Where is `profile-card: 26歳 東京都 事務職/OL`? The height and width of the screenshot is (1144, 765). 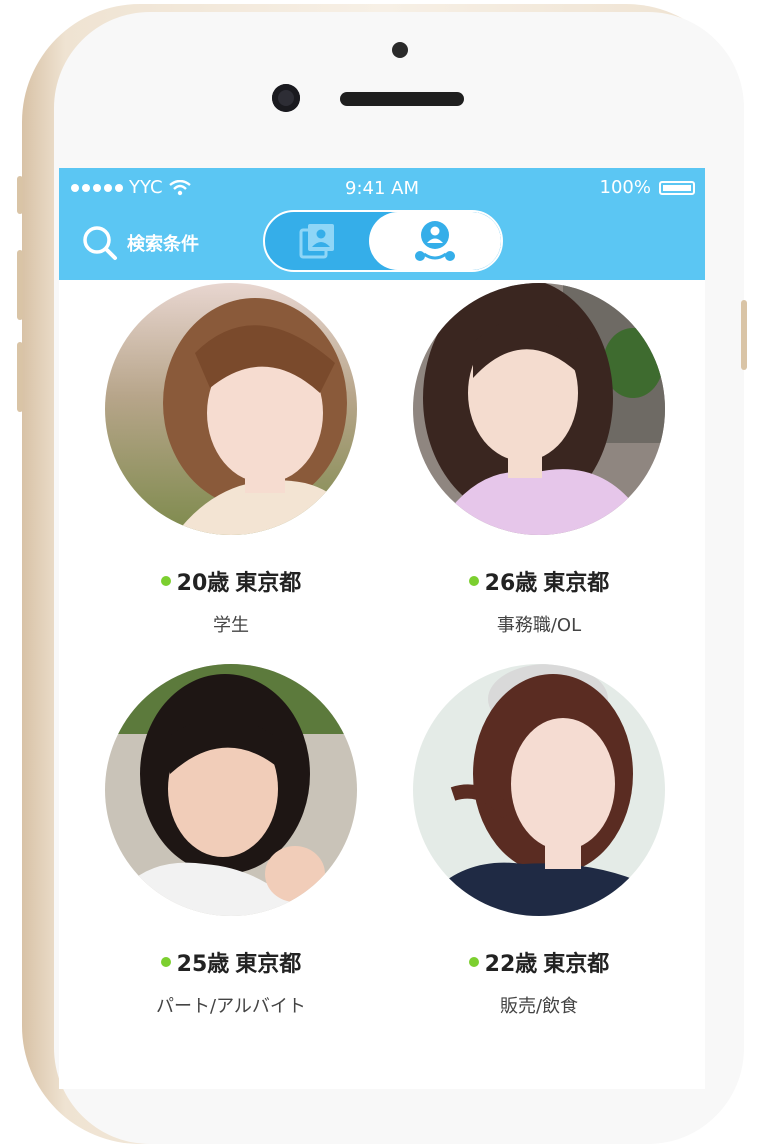
profile-card: 26歳 東京都 事務職/OL is located at coordinates (539, 460).